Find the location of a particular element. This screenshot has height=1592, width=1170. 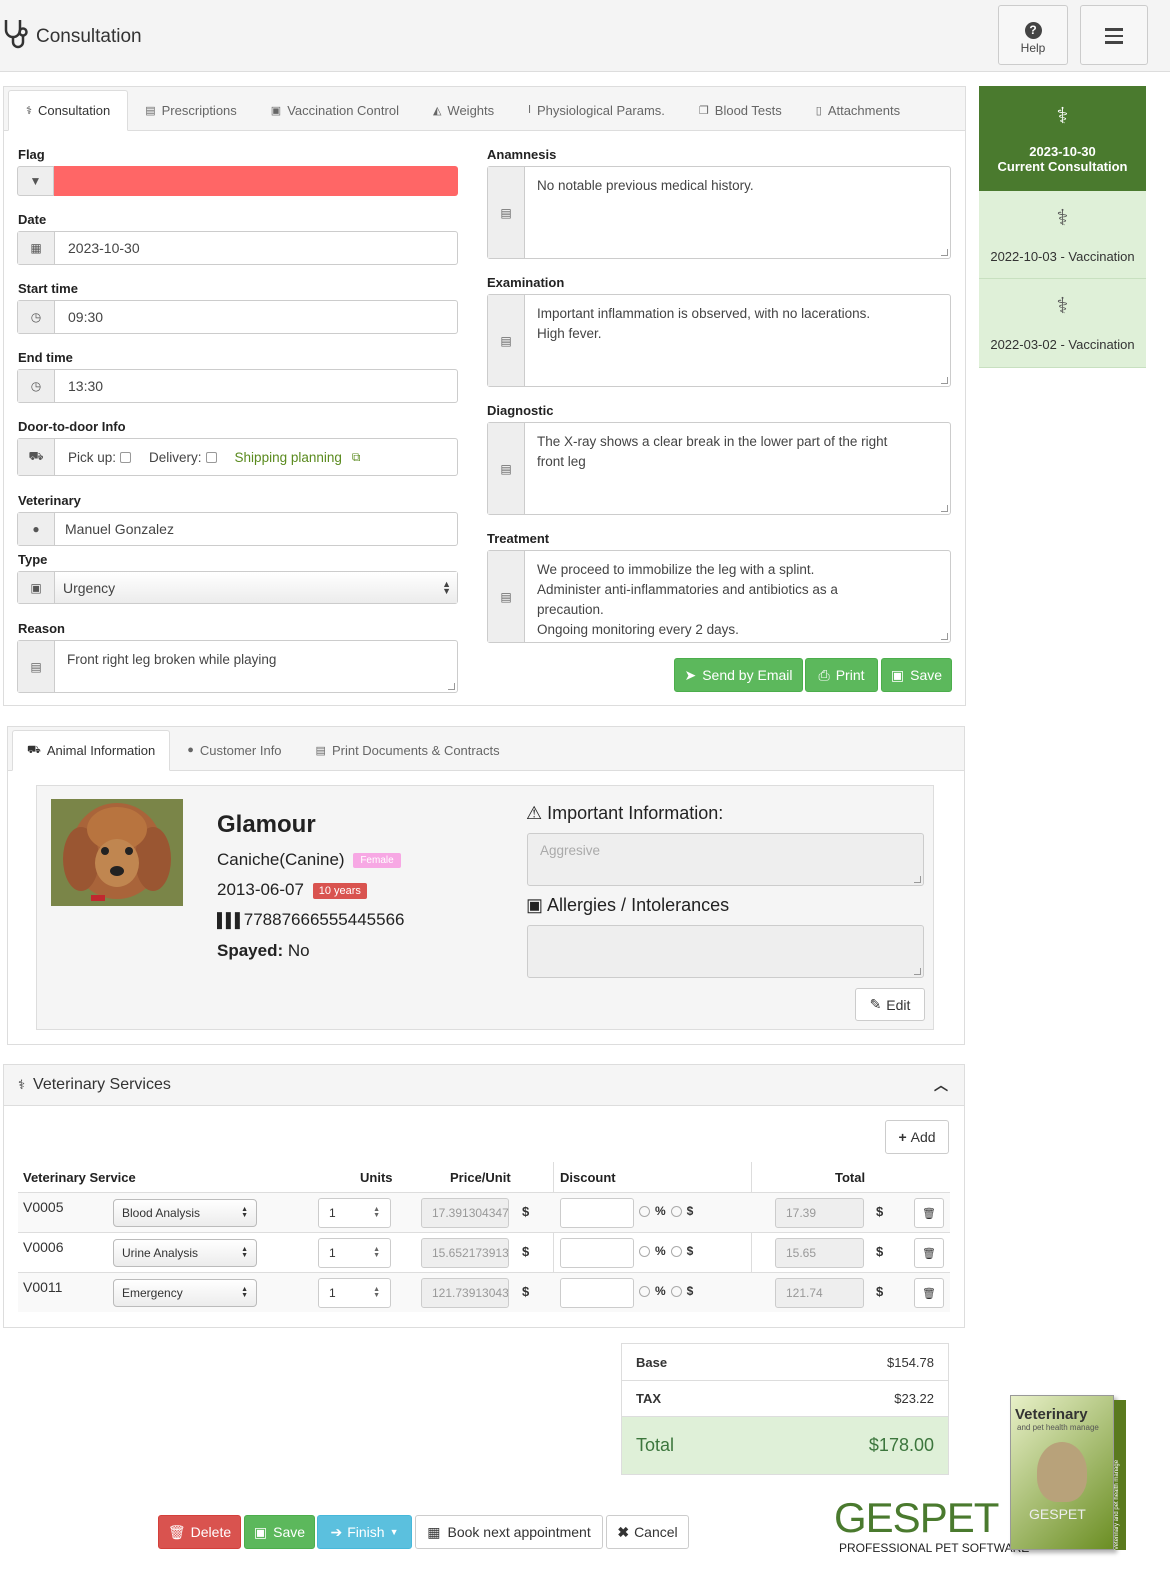

price-input: 15.6521739130 is located at coordinates (465, 1253).